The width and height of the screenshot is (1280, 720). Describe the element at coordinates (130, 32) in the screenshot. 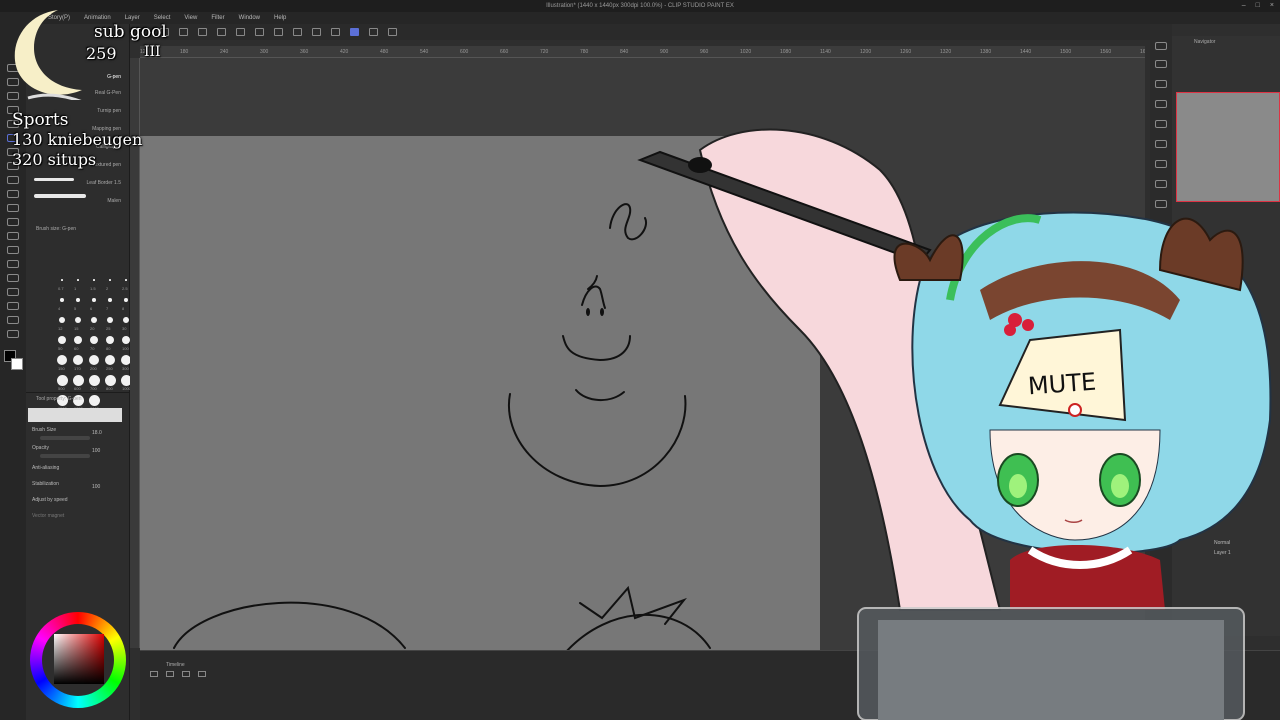

I see `sub-goal-label: sub gool` at that location.